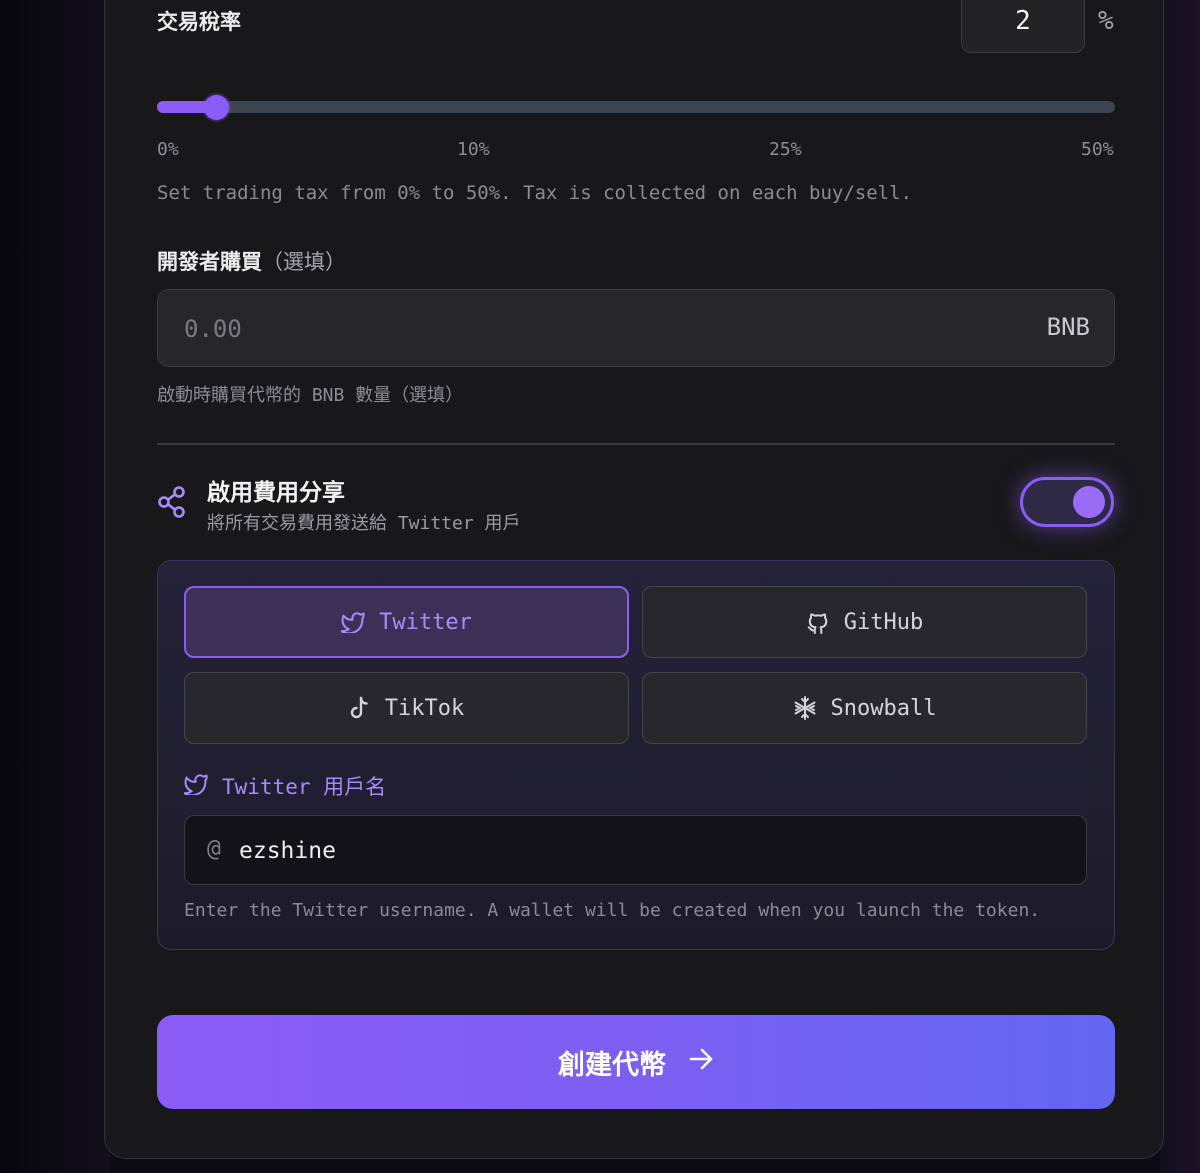  What do you see at coordinates (172, 502) in the screenshot?
I see `share-icon` at bounding box center [172, 502].